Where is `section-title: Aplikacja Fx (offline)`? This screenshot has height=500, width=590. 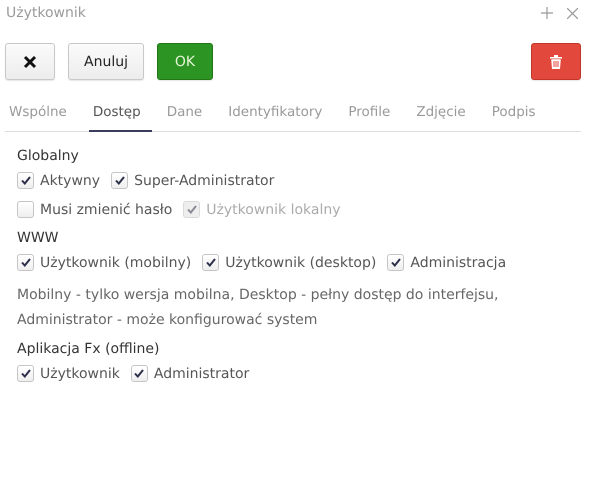 section-title: Aplikacja Fx (offline) is located at coordinates (88, 349).